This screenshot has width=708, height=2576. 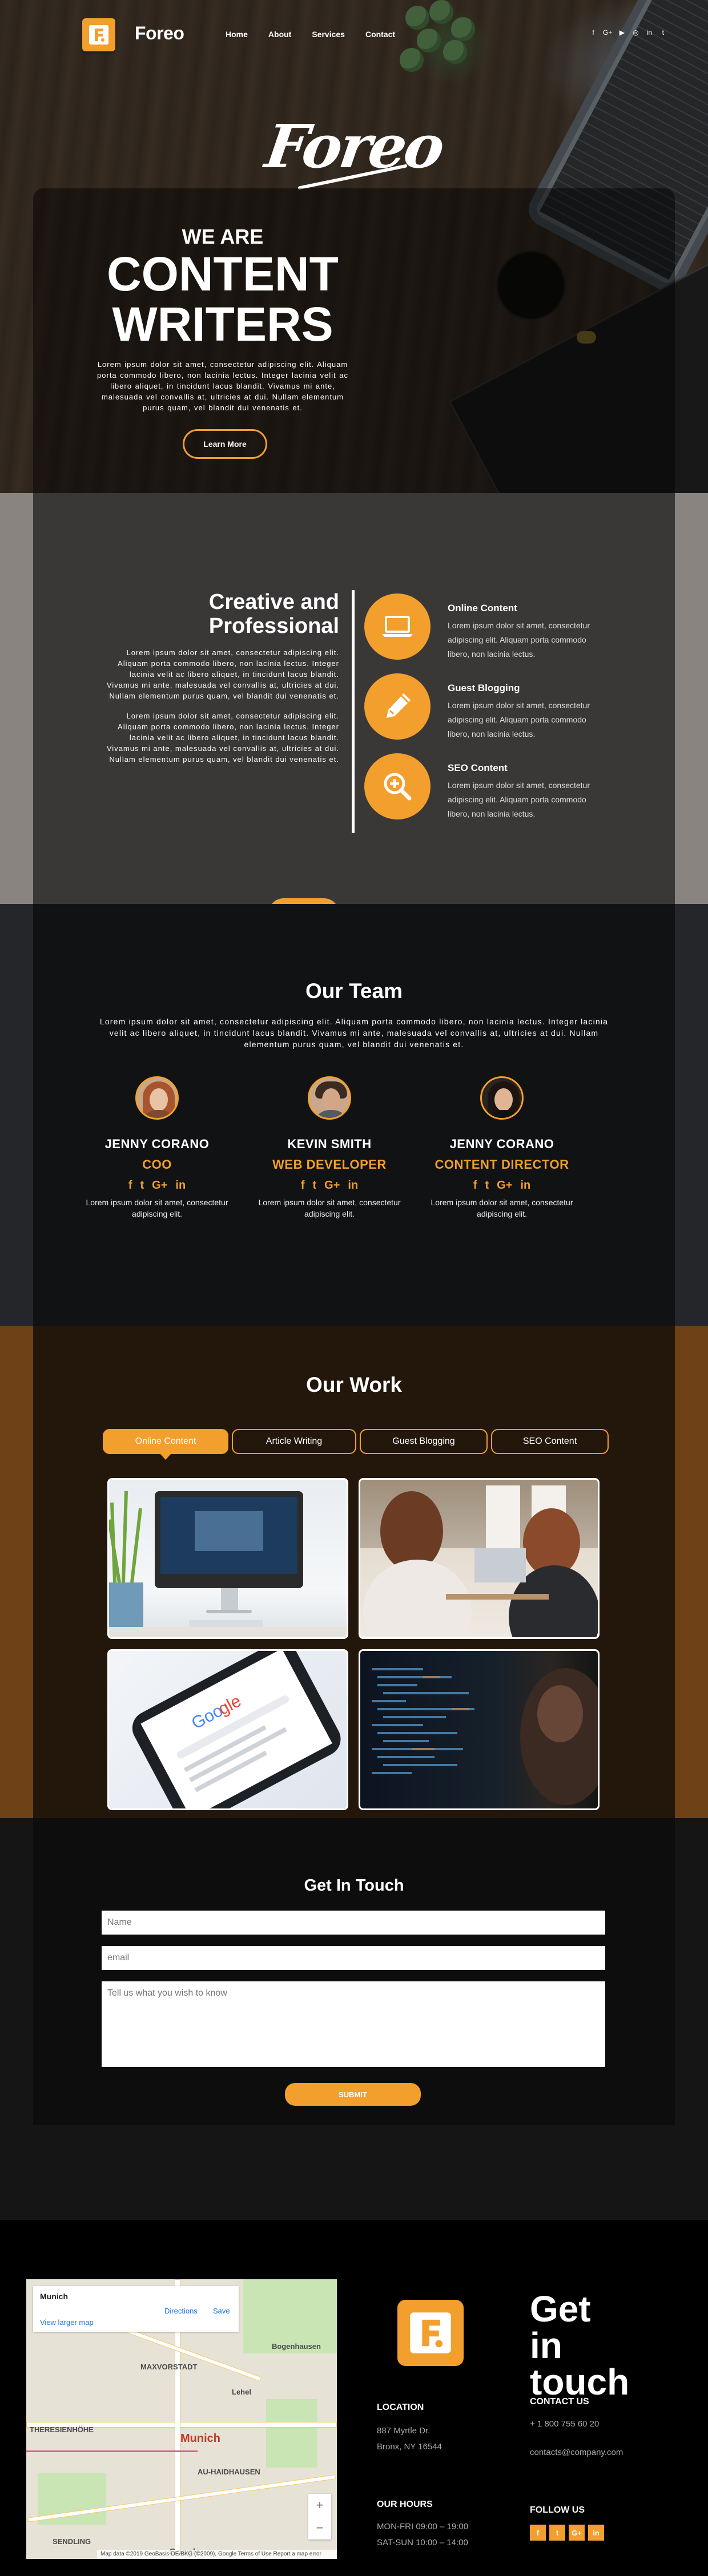 What do you see at coordinates (564, 2424) in the screenshot?
I see `phone-number: + 1 800 755 60 20` at bounding box center [564, 2424].